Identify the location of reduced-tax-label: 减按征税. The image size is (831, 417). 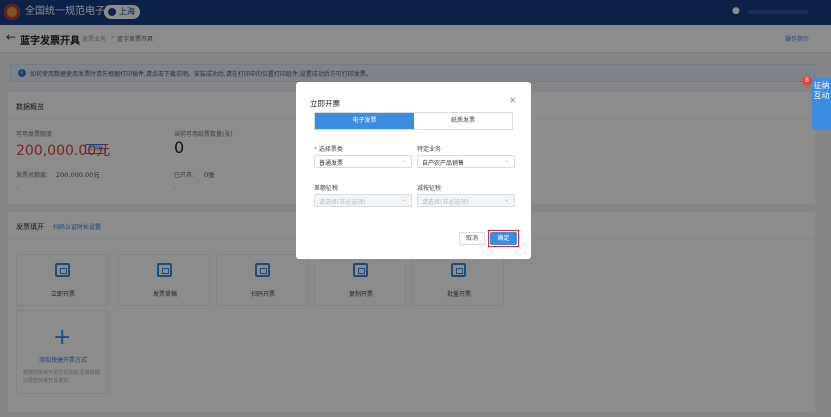
(429, 188).